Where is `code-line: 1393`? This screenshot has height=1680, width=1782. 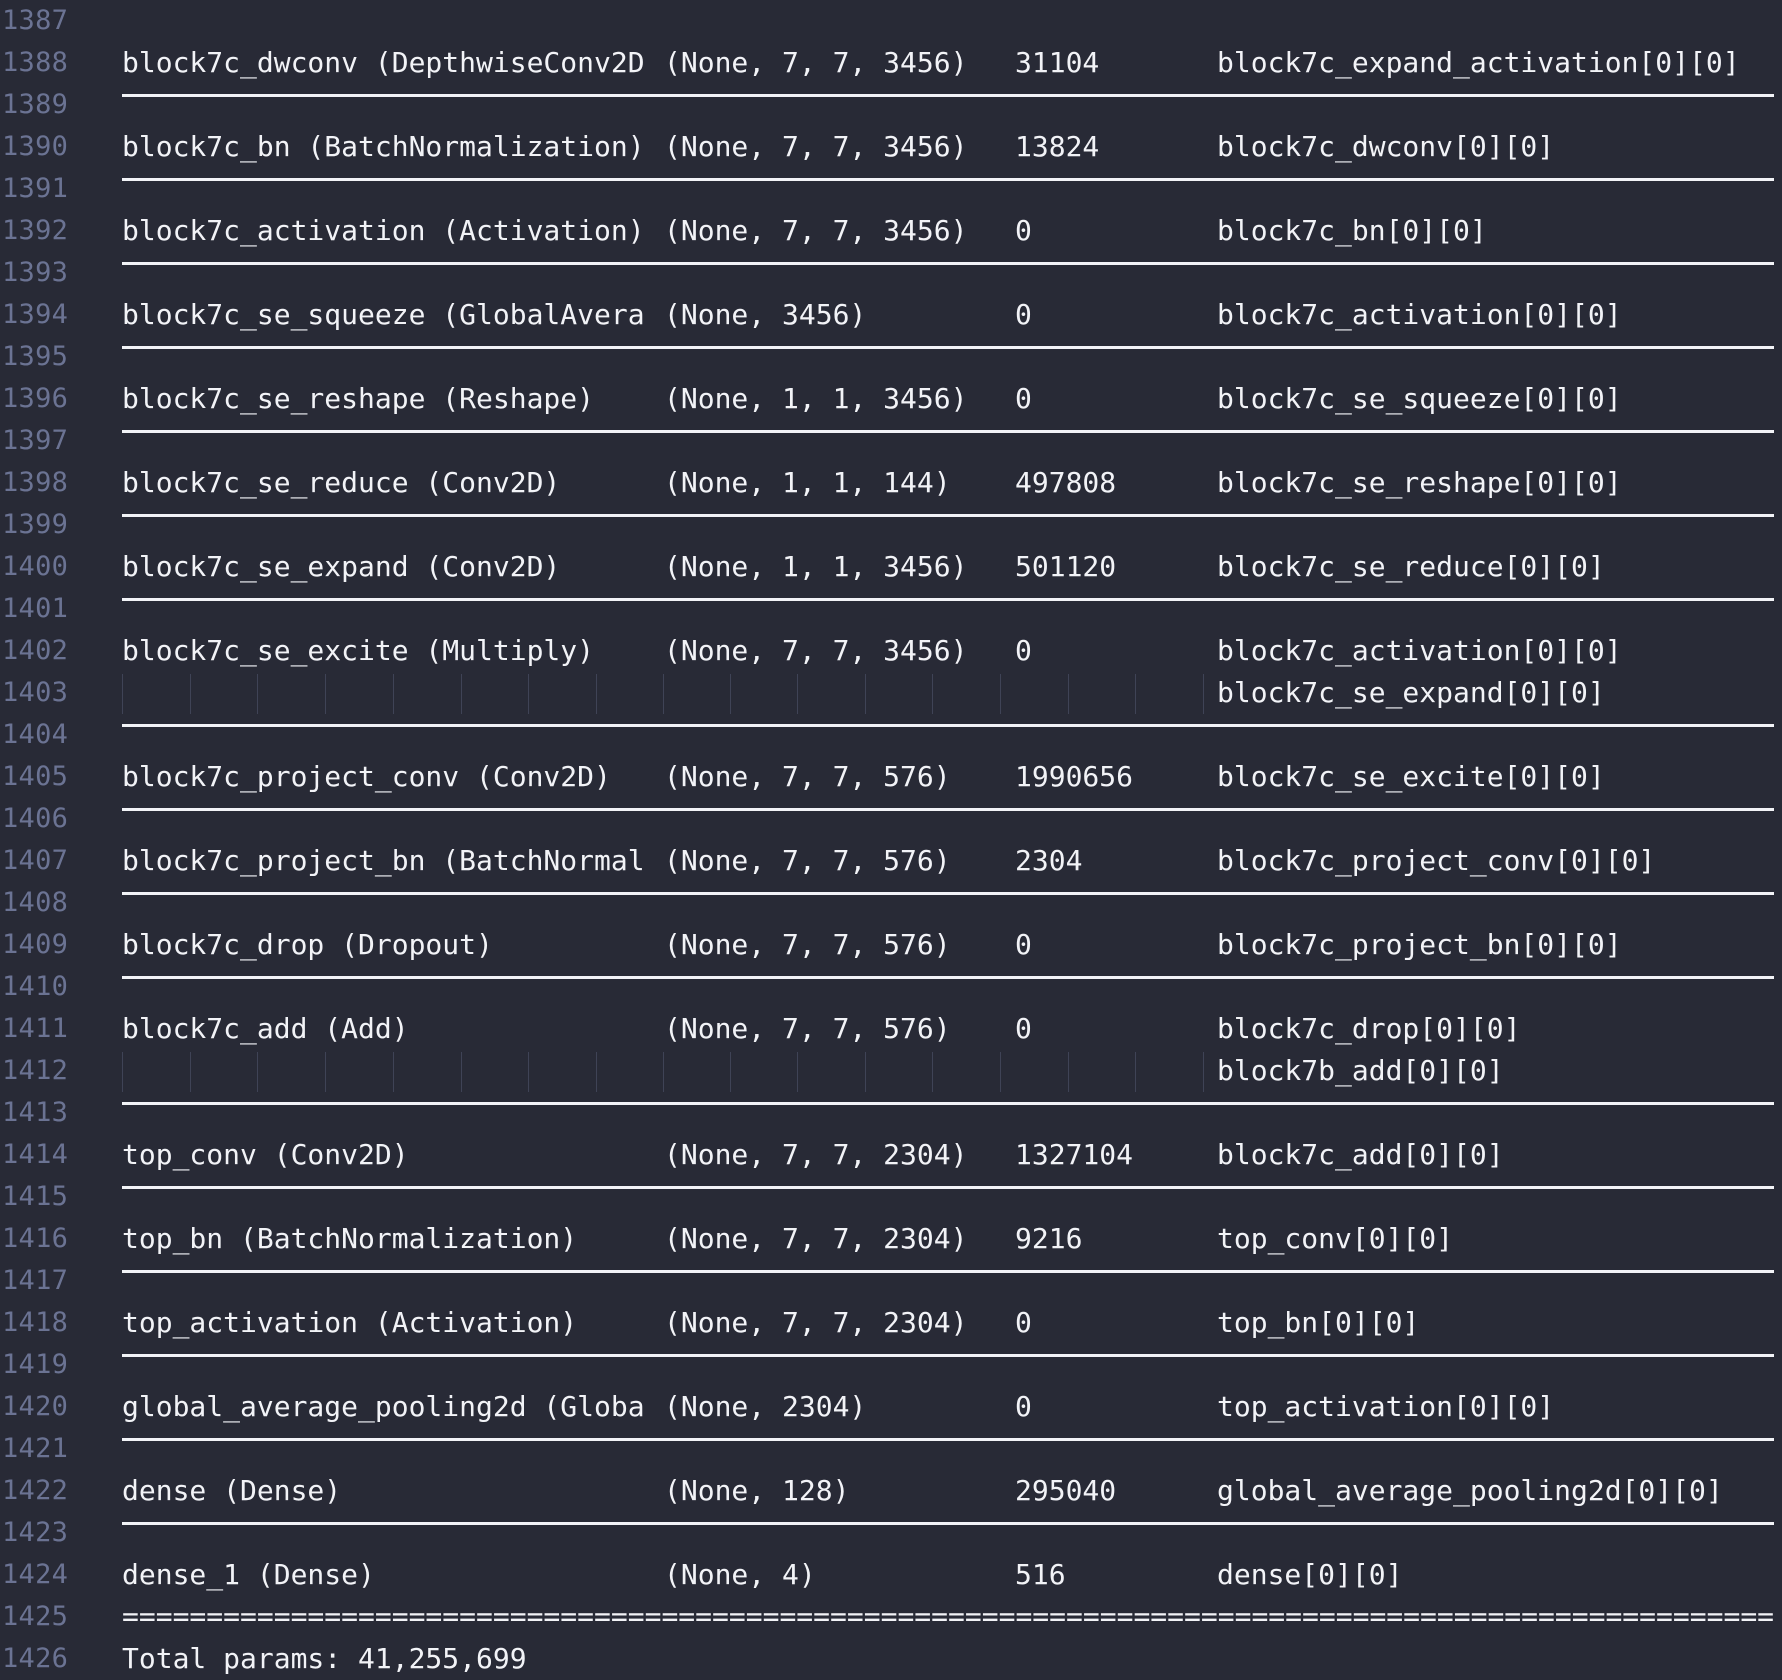 code-line: 1393 is located at coordinates (891, 273).